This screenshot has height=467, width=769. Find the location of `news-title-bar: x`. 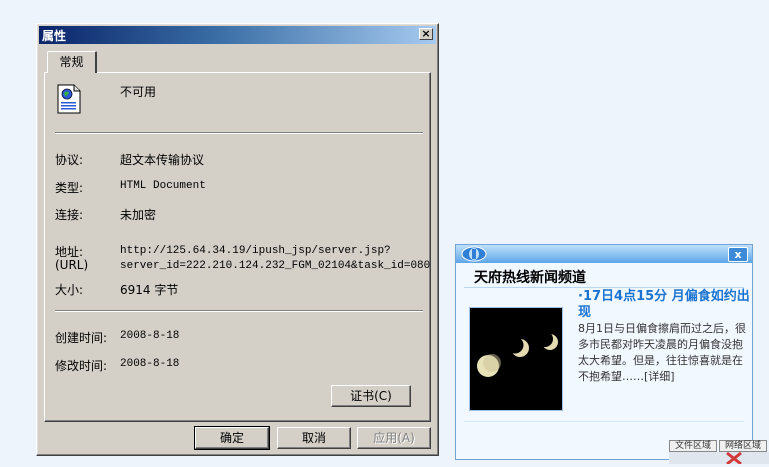

news-title-bar: x is located at coordinates (604, 254).